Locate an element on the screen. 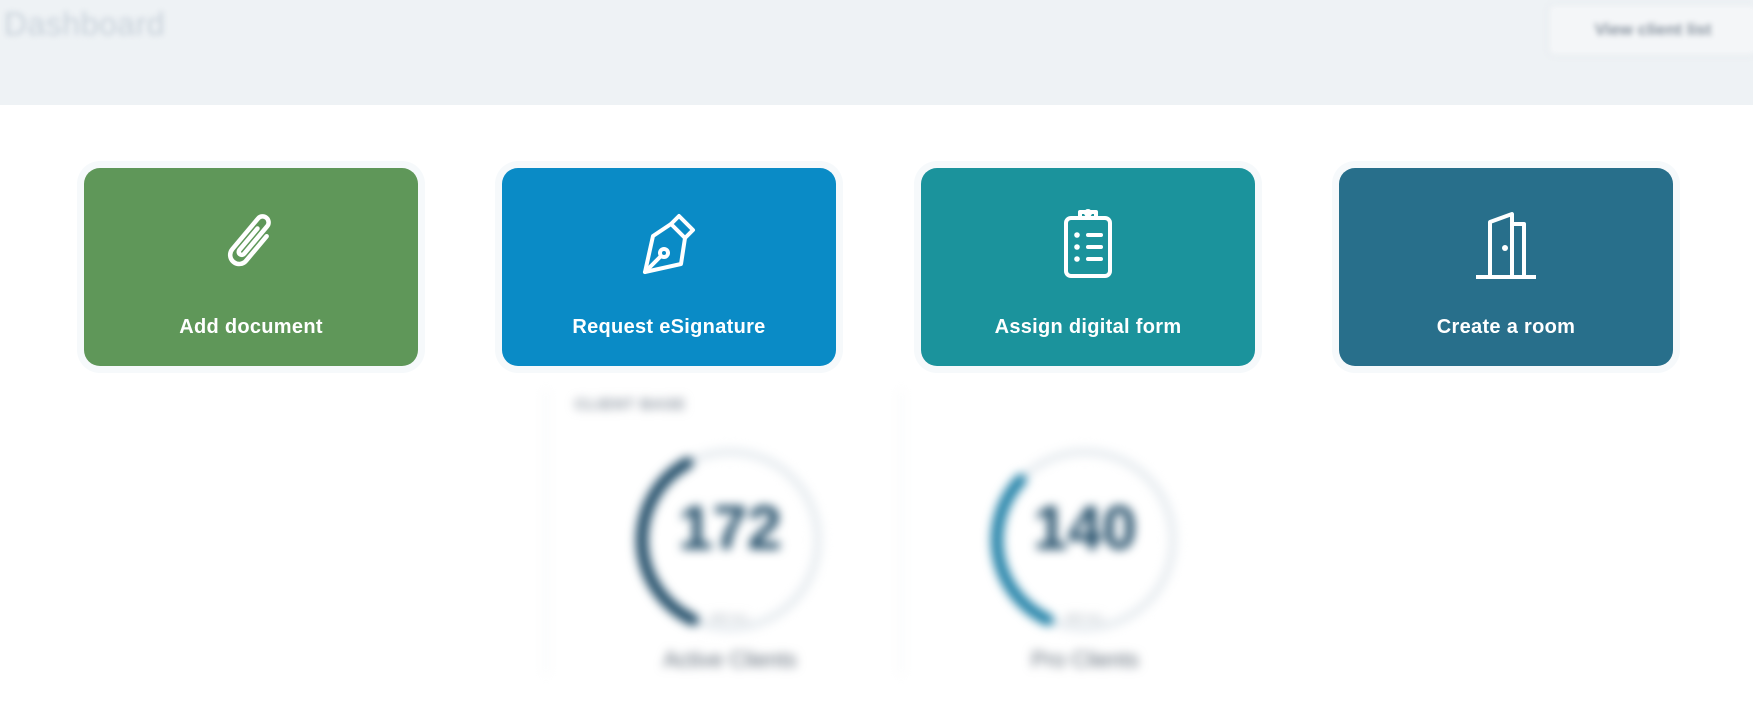 The width and height of the screenshot is (1753, 718). view-client-list-button: View client list is located at coordinates (1650, 30).